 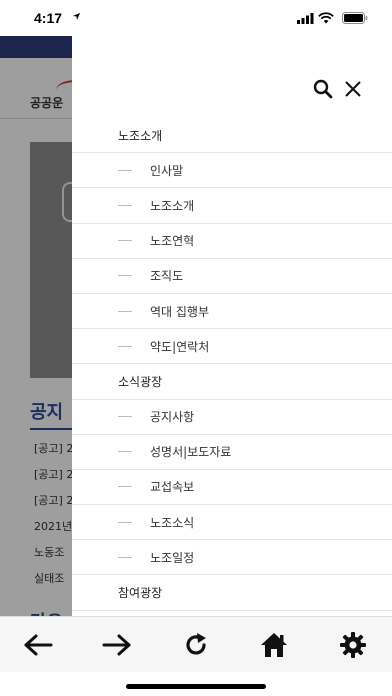 I want to click on search-icon, so click(x=323, y=89).